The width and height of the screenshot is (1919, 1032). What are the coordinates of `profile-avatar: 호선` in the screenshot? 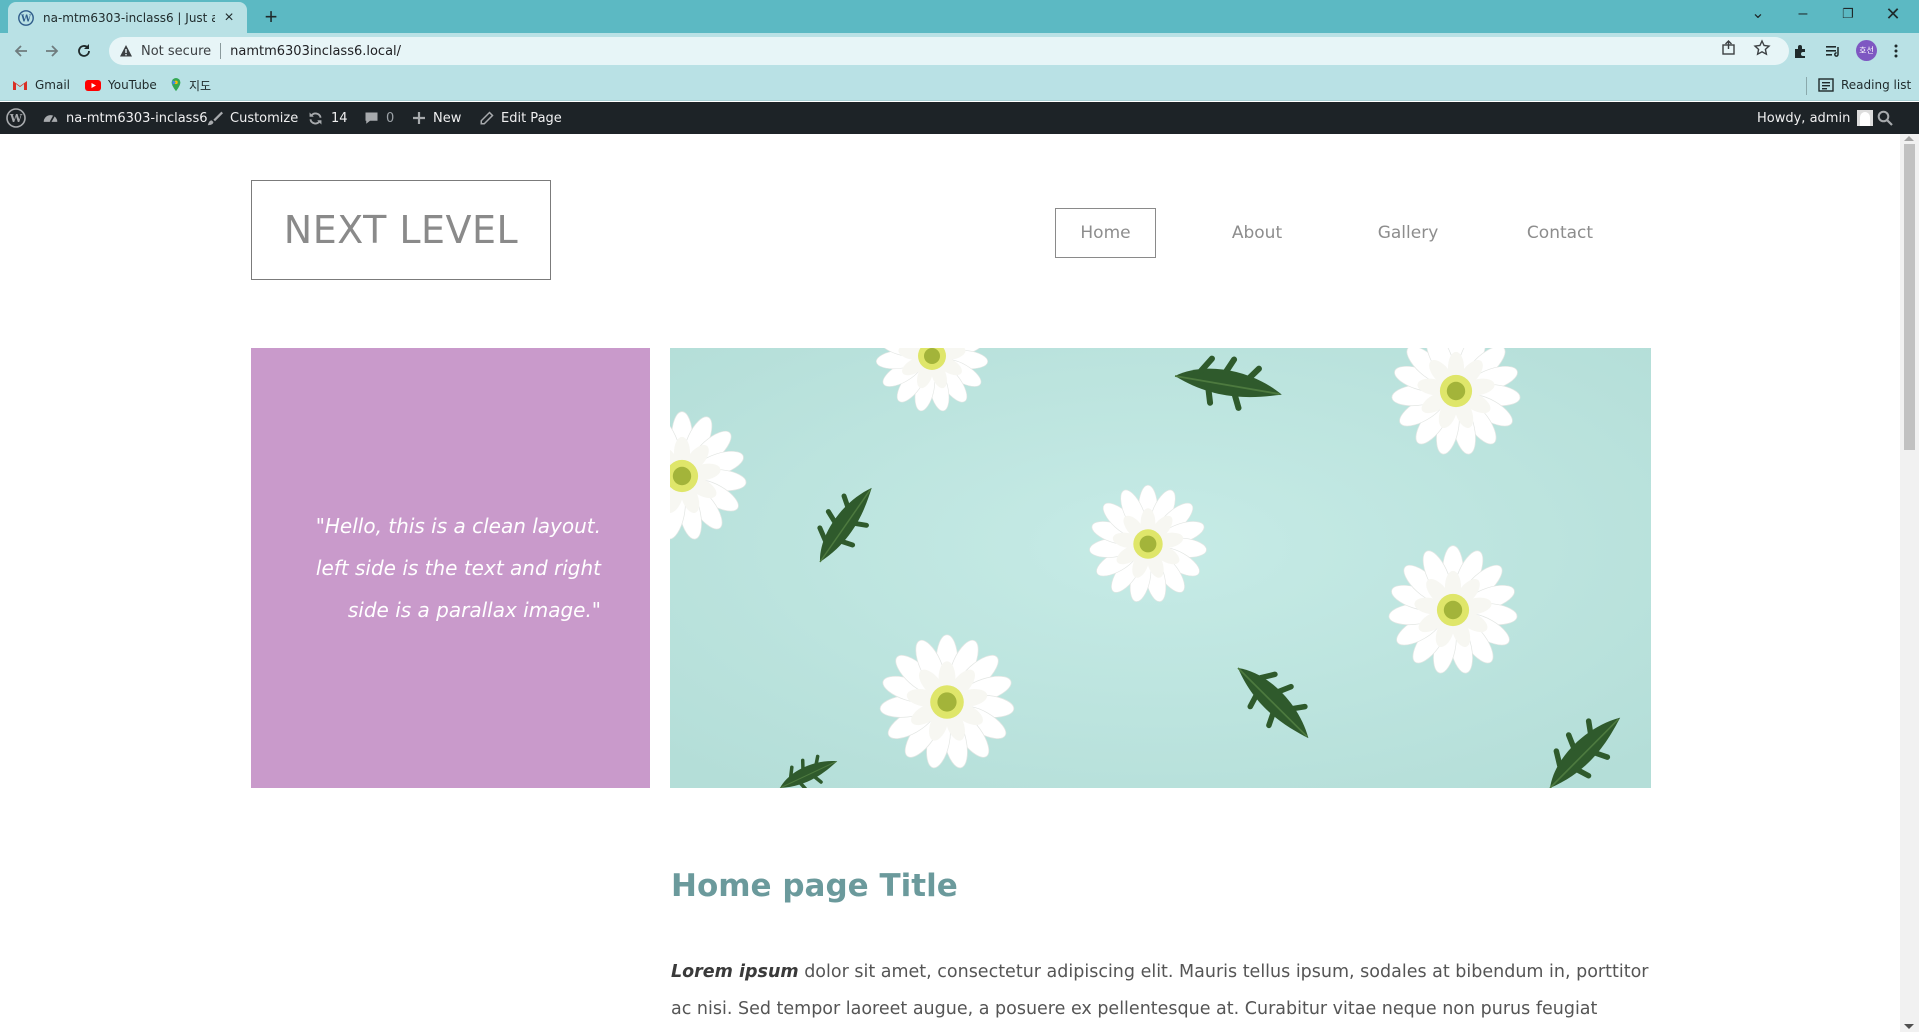 It's located at (1866, 50).